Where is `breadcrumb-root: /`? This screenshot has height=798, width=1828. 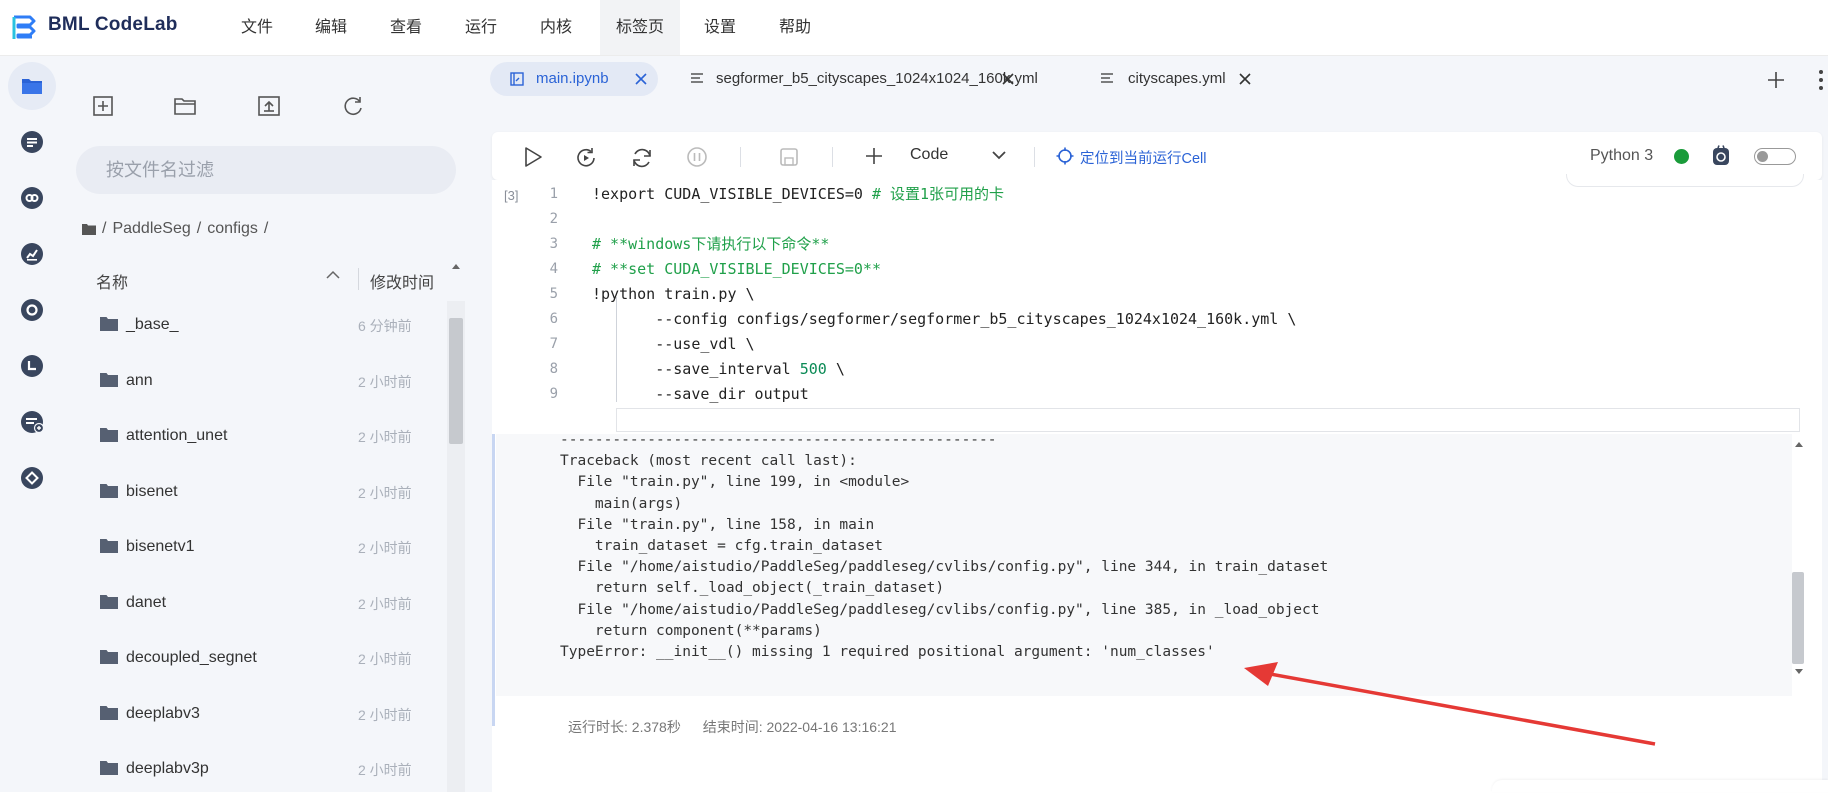 breadcrumb-root: / is located at coordinates (104, 229).